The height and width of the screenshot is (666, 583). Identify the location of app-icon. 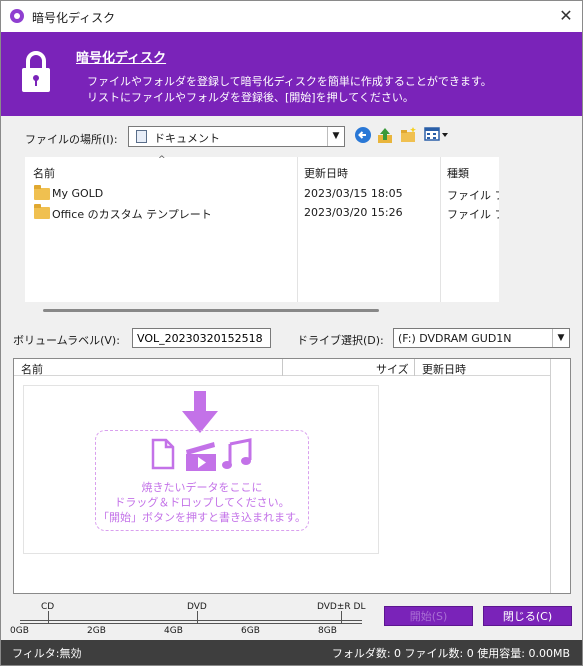
(17, 16).